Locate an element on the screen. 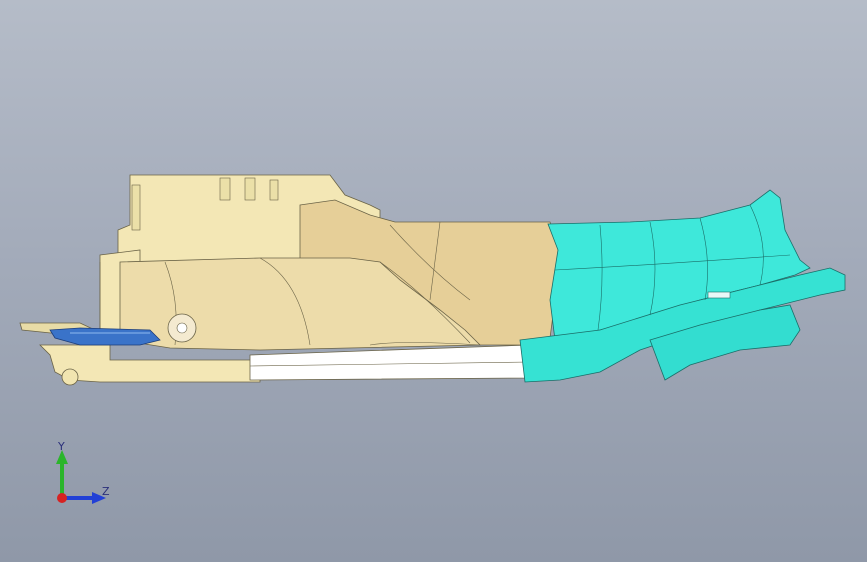 The image size is (867, 562). coordinate-triad is located at coordinates (81, 477).